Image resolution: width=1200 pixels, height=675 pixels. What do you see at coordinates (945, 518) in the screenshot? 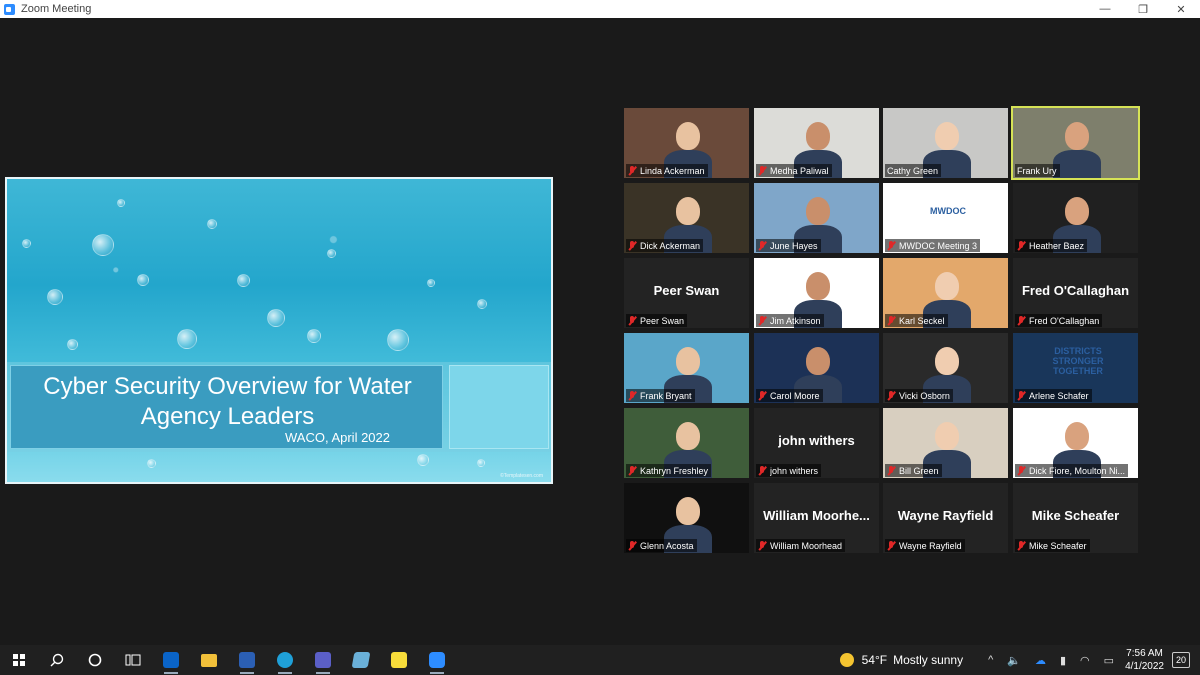
I see `participant-tile: Wayne Rayfield Wayne Rayfield` at bounding box center [945, 518].